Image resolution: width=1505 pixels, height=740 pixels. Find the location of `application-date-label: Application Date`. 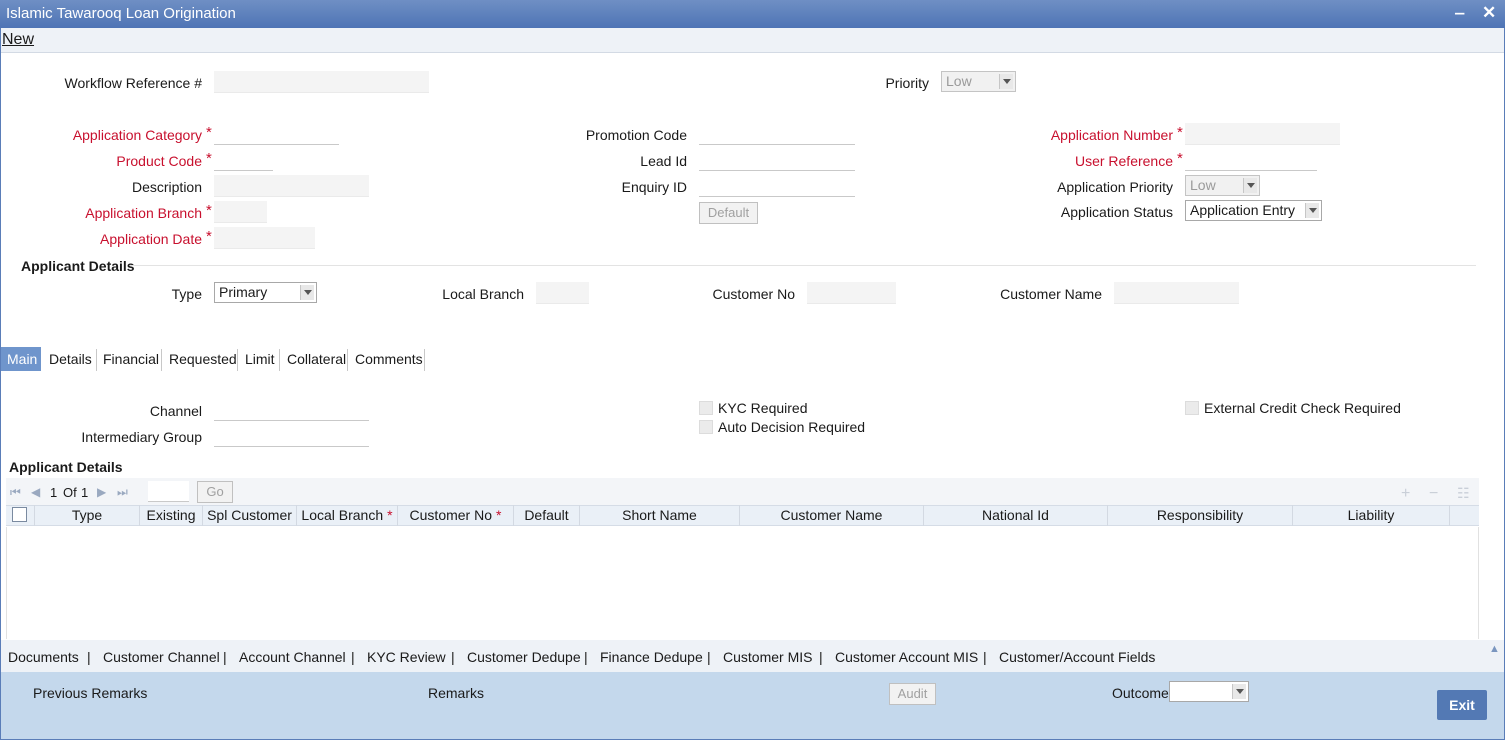

application-date-label: Application Date is located at coordinates (151, 239).